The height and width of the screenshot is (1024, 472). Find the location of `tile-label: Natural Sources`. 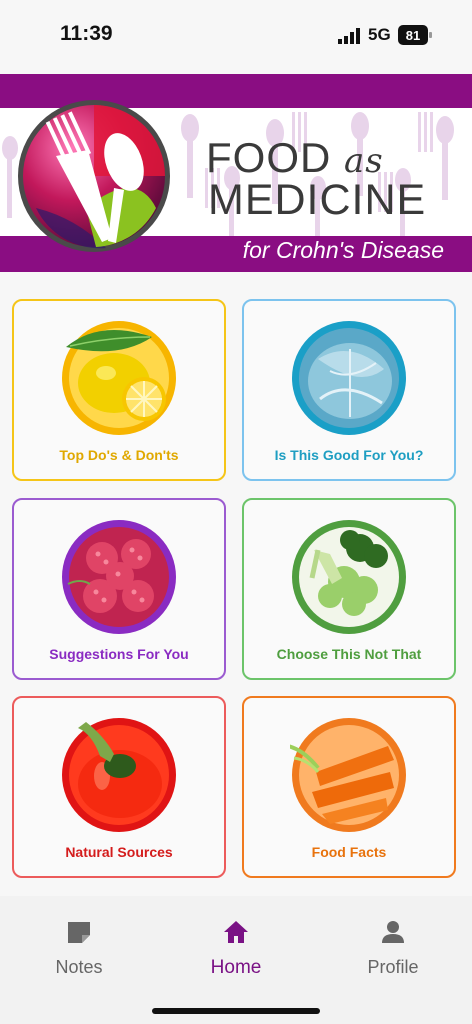

tile-label: Natural Sources is located at coordinates (119, 852).